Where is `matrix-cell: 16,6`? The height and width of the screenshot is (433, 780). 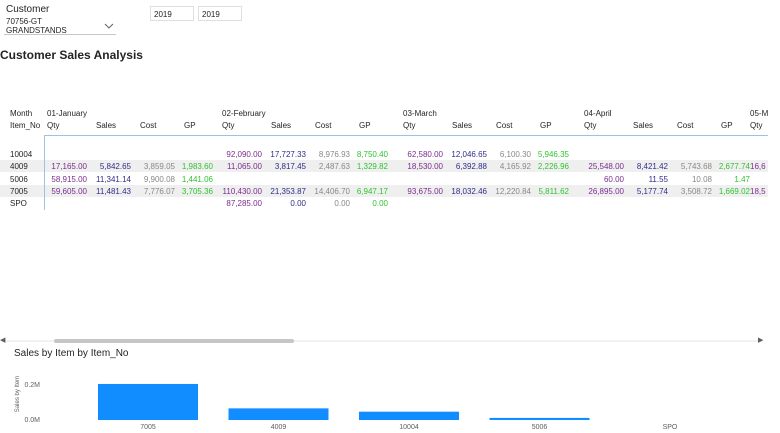 matrix-cell: 16,6 is located at coordinates (758, 167).